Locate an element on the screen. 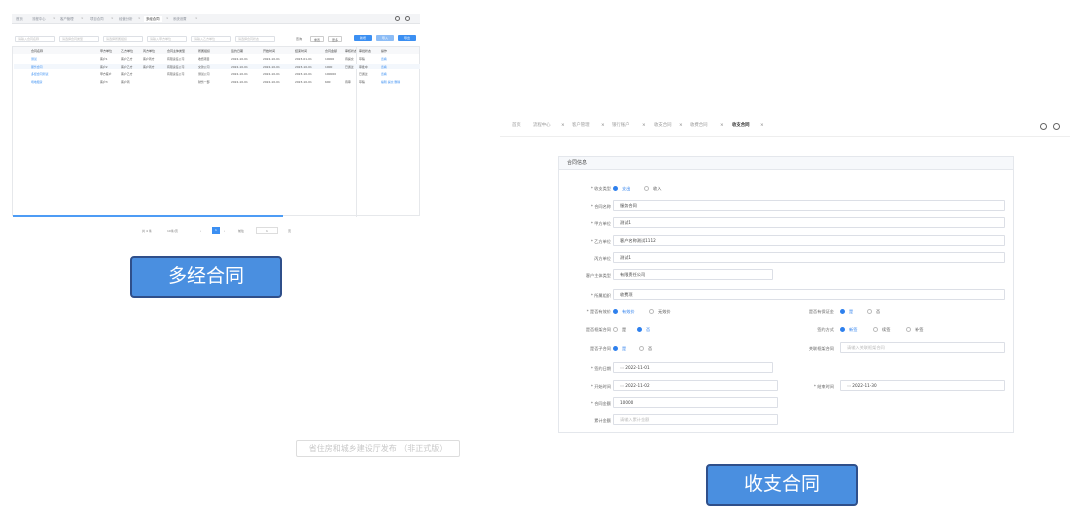 This screenshot has width=1073, height=510. radio-renew is located at coordinates (875, 329).